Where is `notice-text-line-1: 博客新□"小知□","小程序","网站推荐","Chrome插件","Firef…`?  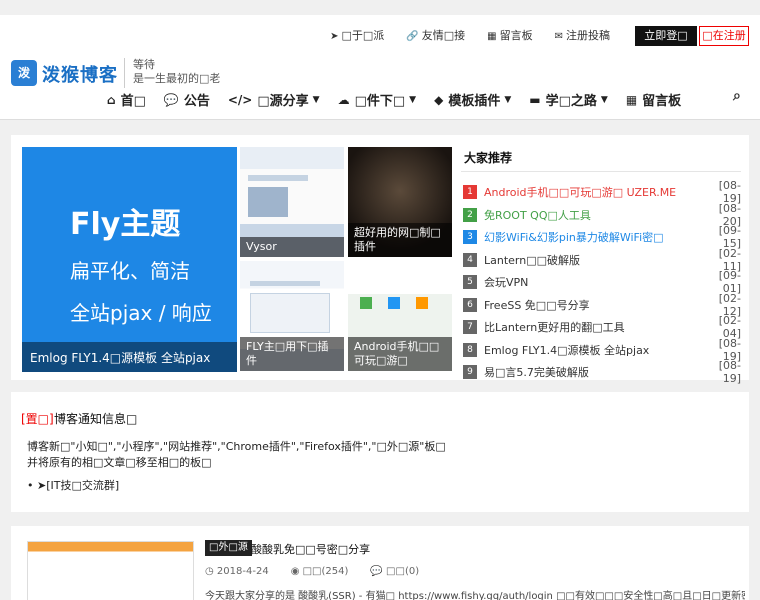
notice-text-line-1: 博客新□"小知□","小程序","网站推荐","Chrome插件","Firef… is located at coordinates (236, 446).